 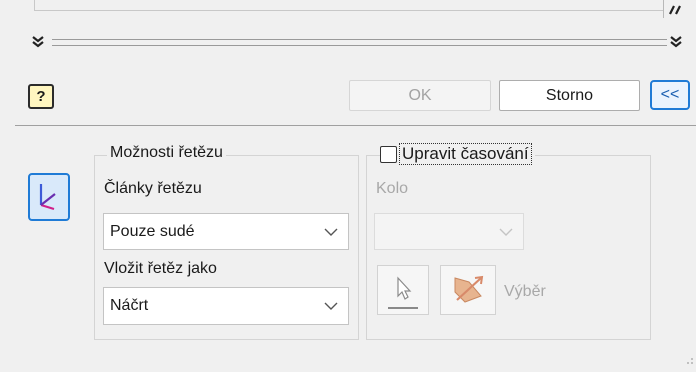 What do you see at coordinates (449, 231) in the screenshot?
I see `round-select` at bounding box center [449, 231].